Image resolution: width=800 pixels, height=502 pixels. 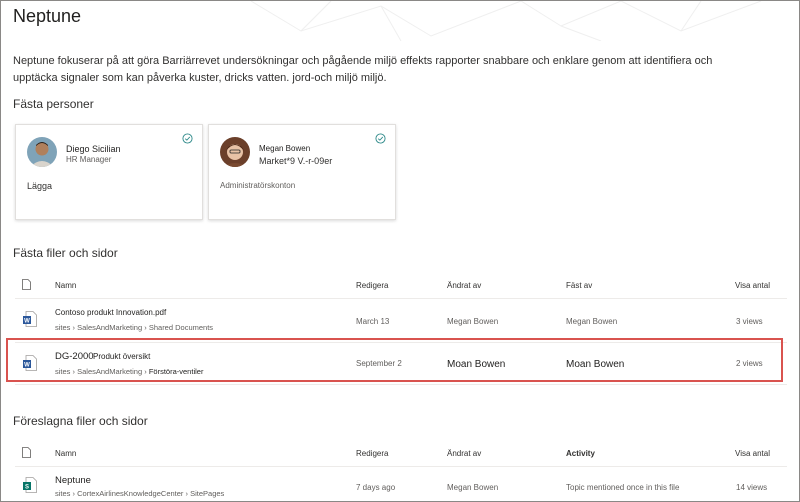 What do you see at coordinates (73, 480) in the screenshot?
I see `file-name: Neptune` at bounding box center [73, 480].